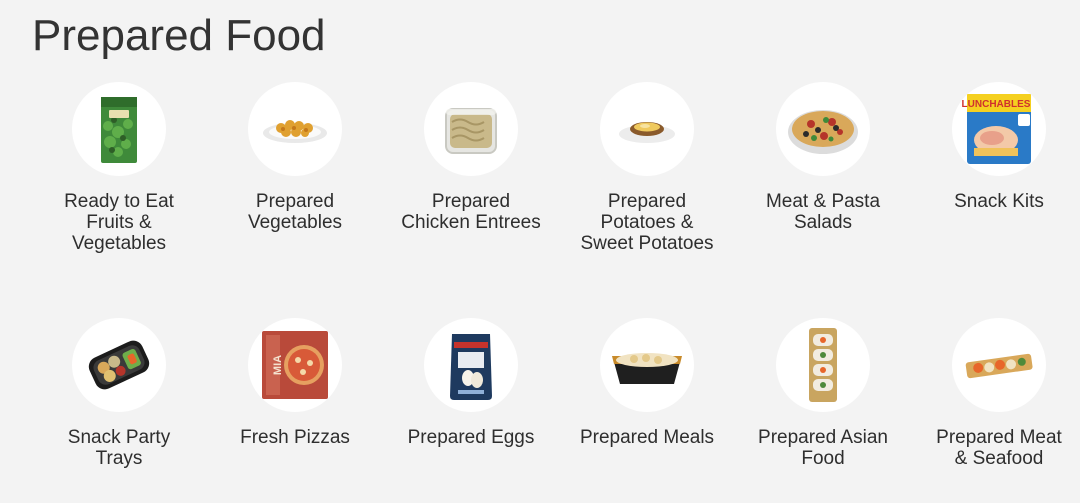 The image size is (1080, 503). I want to click on category-ready-to-eat-fruits-vegetables: Ready to Eat Fruits & Vegetables, so click(119, 200).